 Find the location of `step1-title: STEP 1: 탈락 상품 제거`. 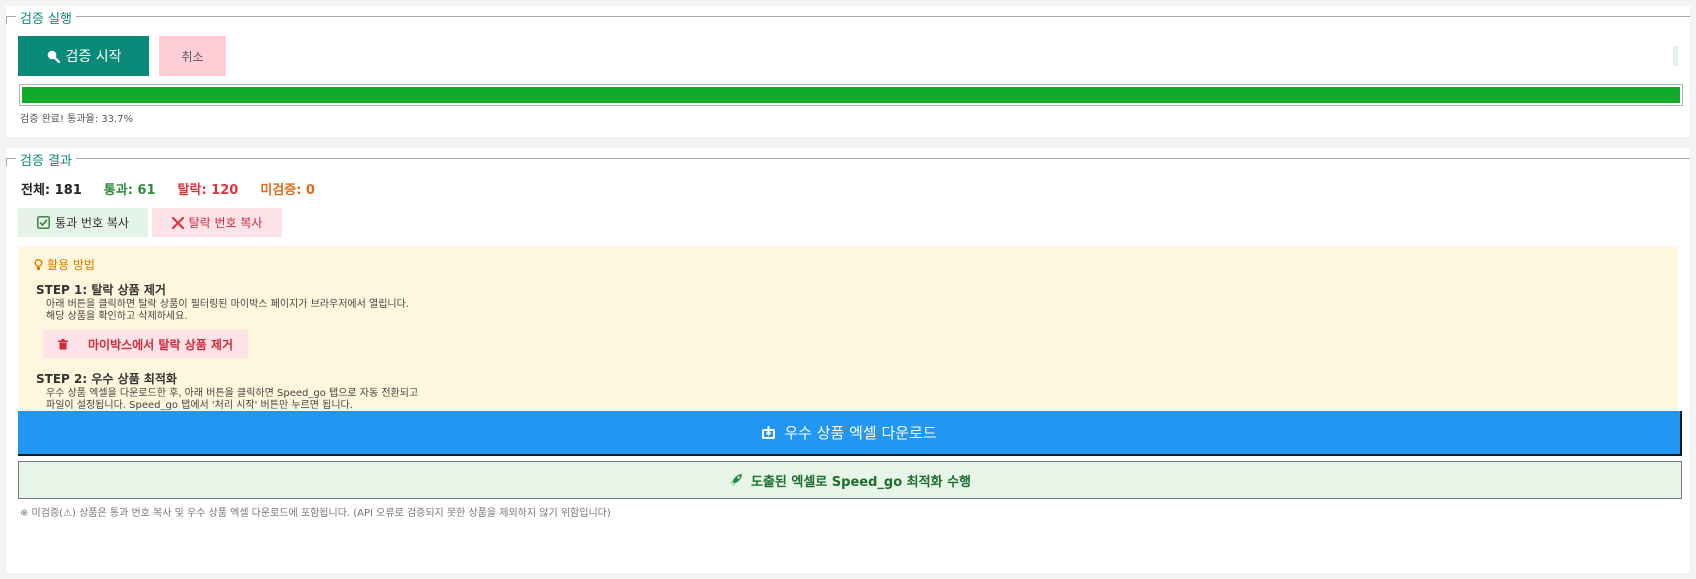

step1-title: STEP 1: 탈락 상품 제거 is located at coordinates (101, 290).